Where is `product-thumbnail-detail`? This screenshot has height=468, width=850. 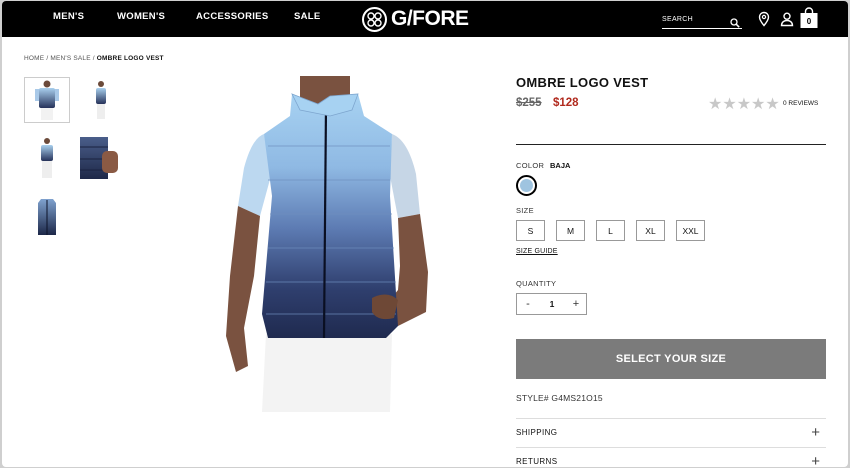
product-thumbnail-detail is located at coordinates (100, 158).